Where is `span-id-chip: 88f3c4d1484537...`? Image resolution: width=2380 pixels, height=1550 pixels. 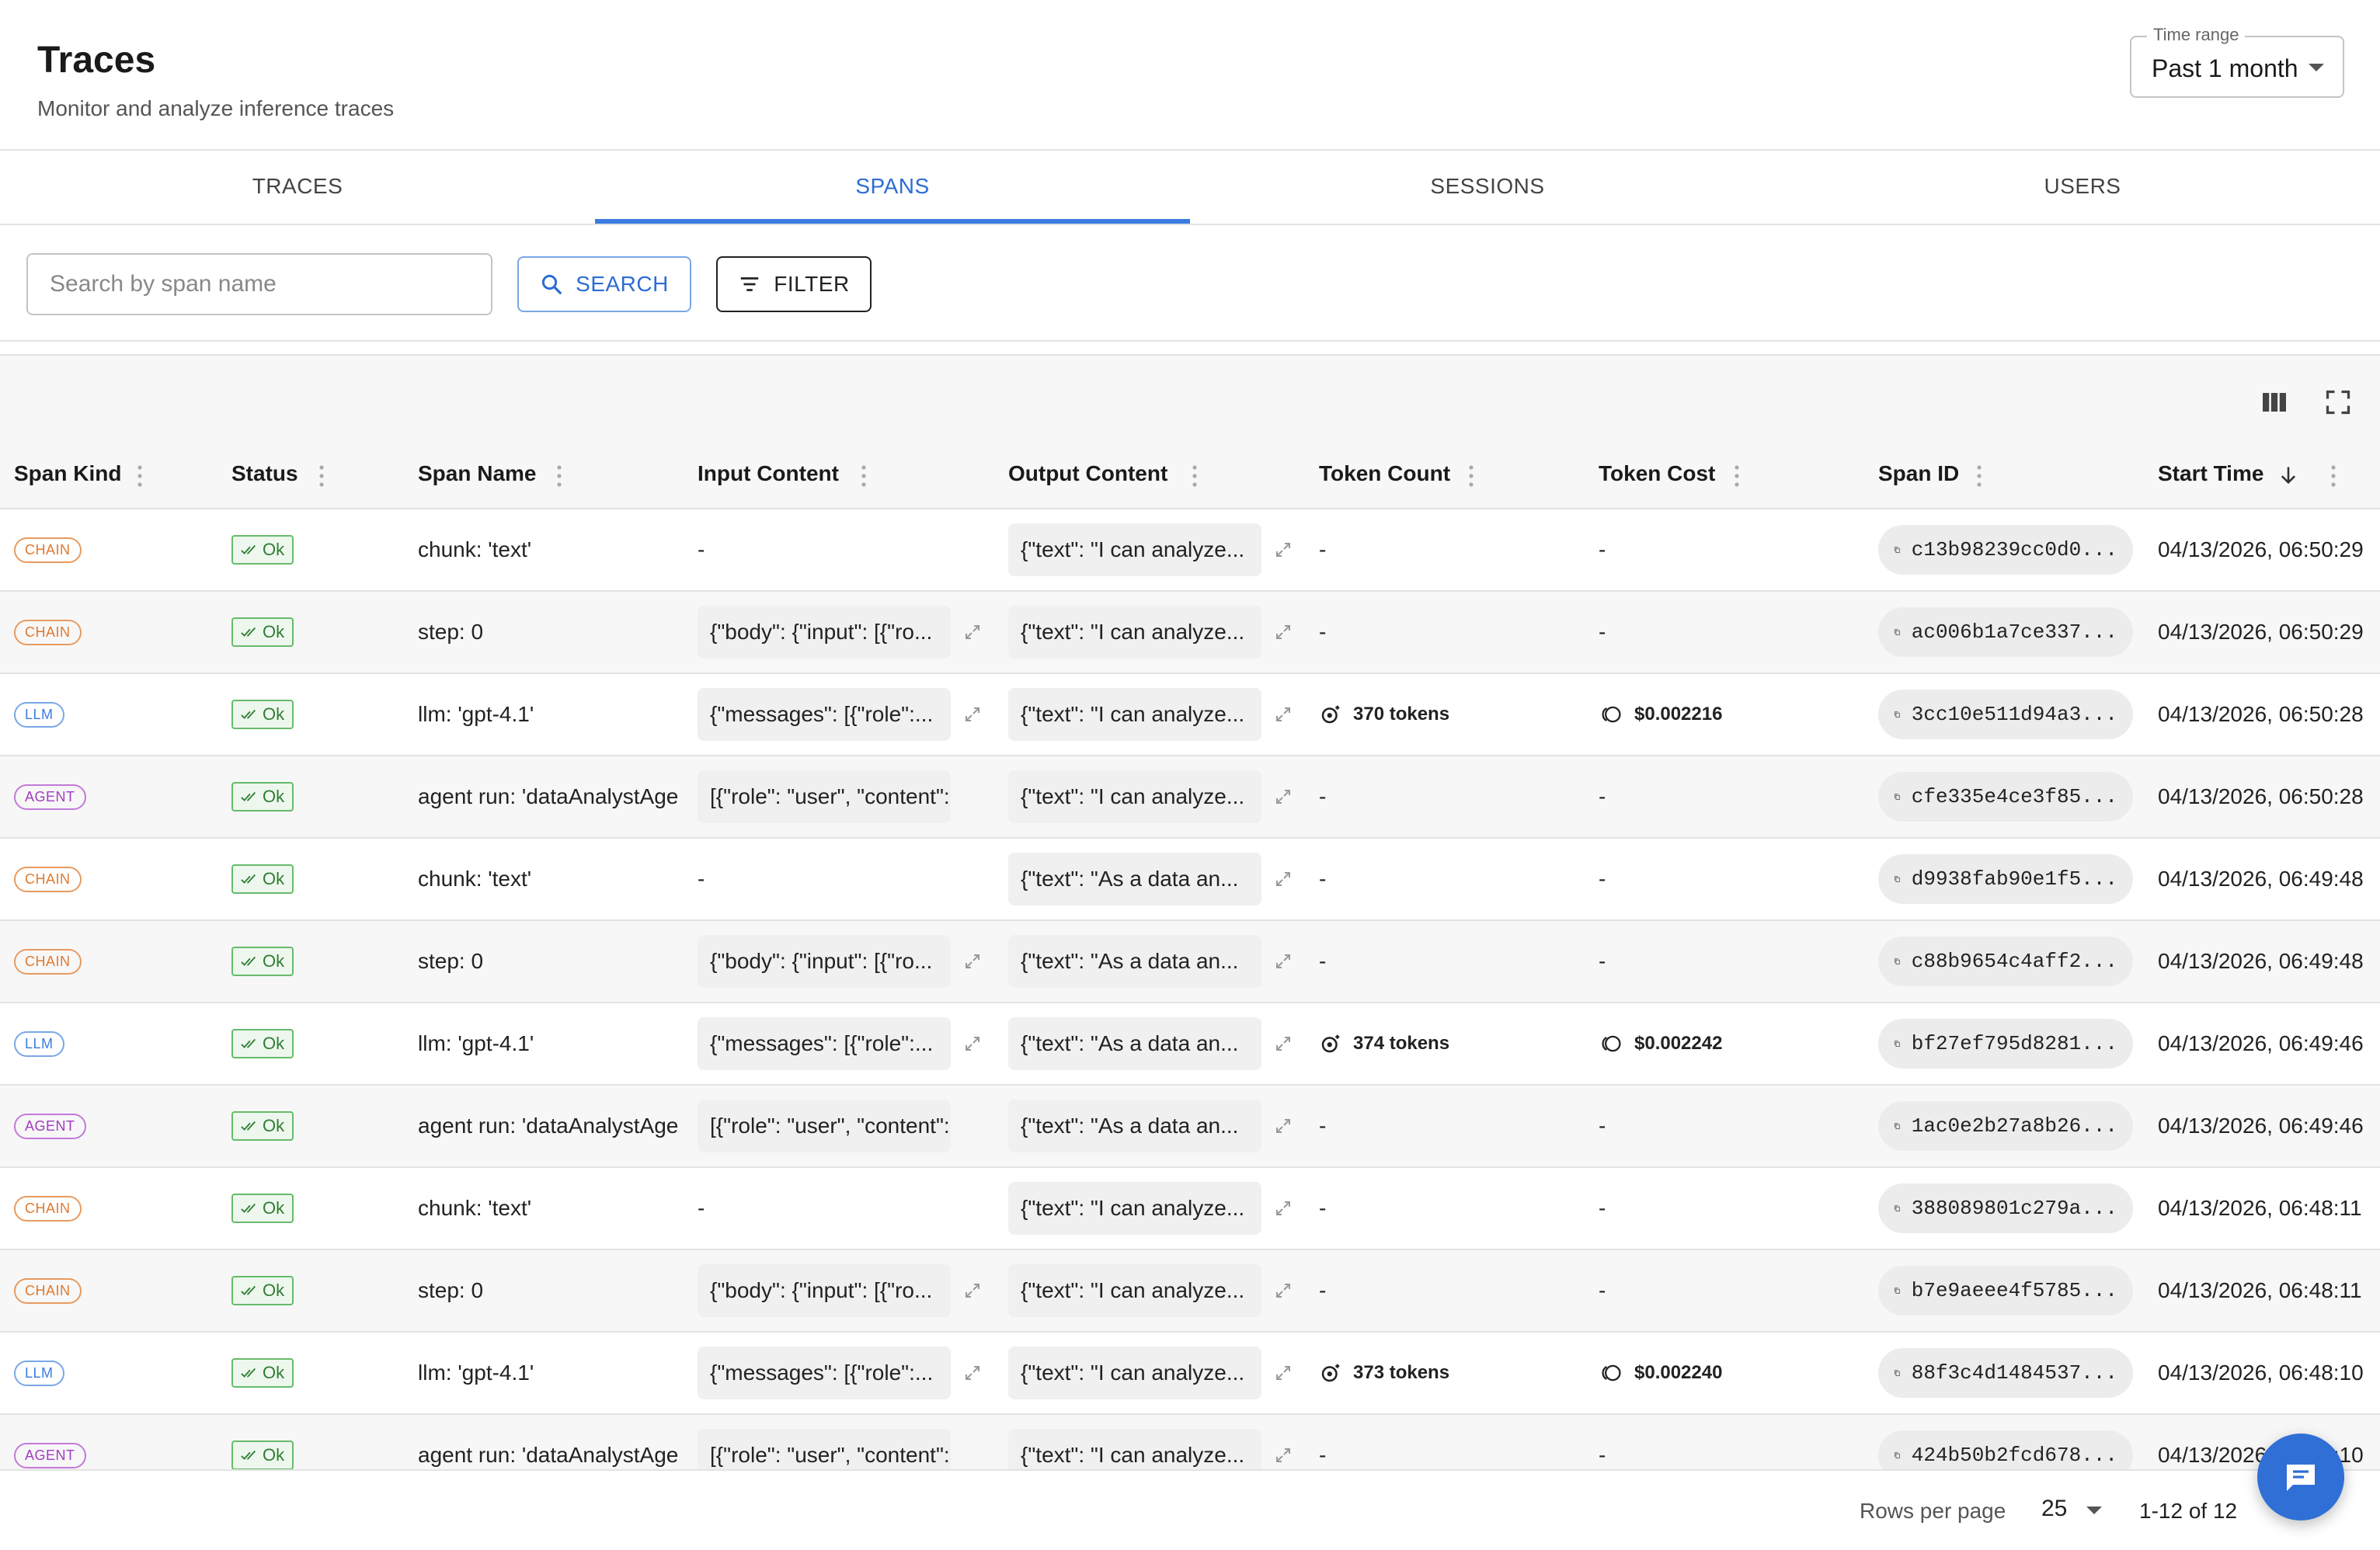
span-id-chip: 88f3c4d1484537... is located at coordinates (2006, 1373).